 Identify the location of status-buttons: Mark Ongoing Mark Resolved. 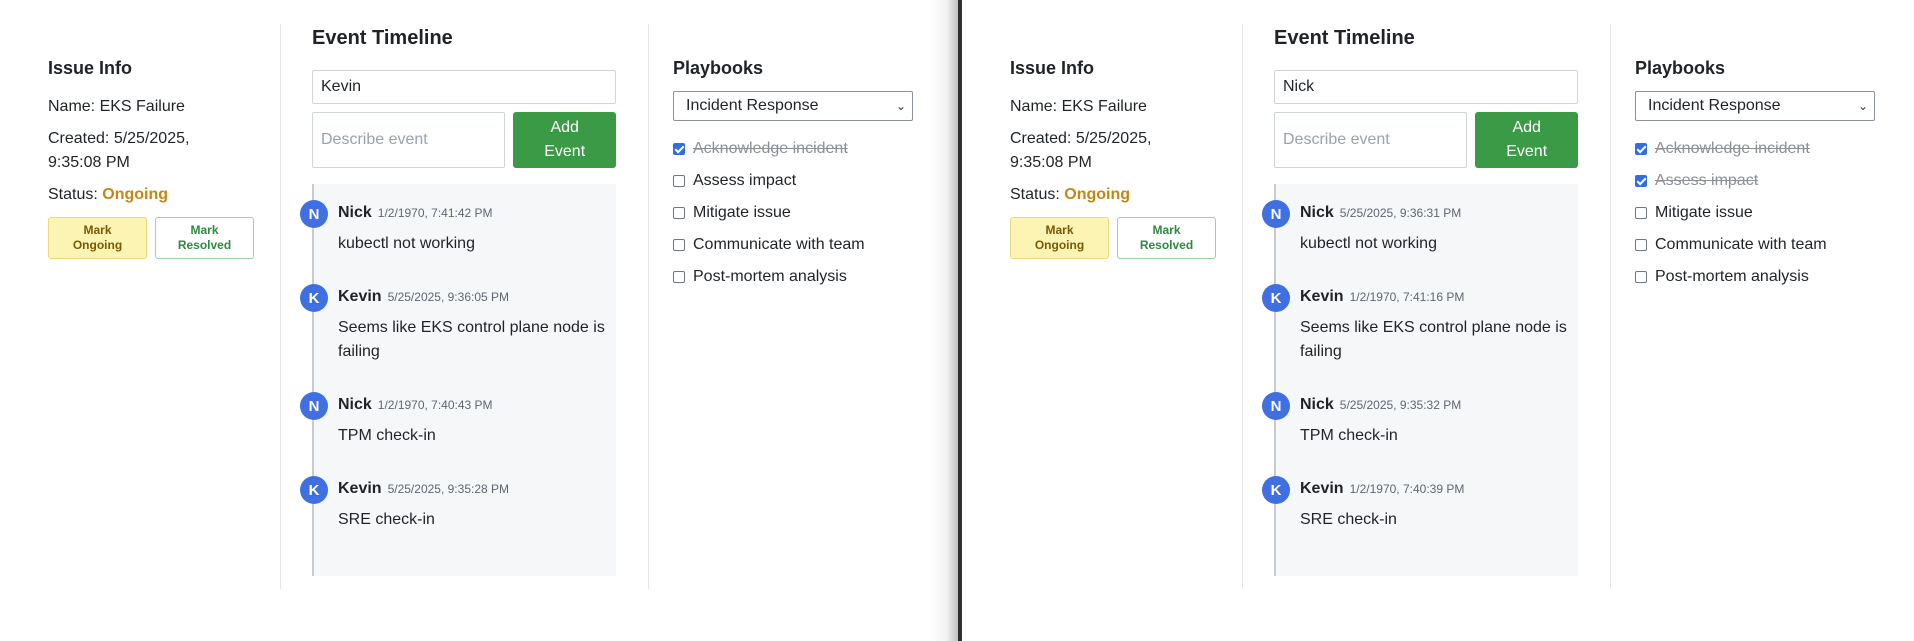
(153, 238).